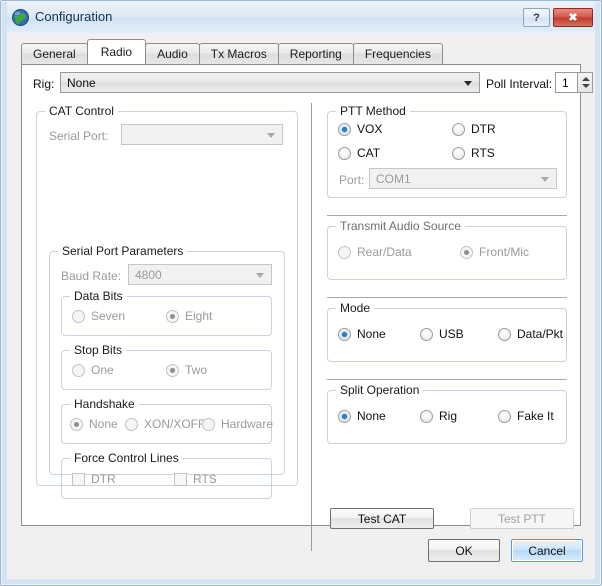 This screenshot has height=586, width=602. I want to click on poll-interval-value: 1, so click(565, 83).